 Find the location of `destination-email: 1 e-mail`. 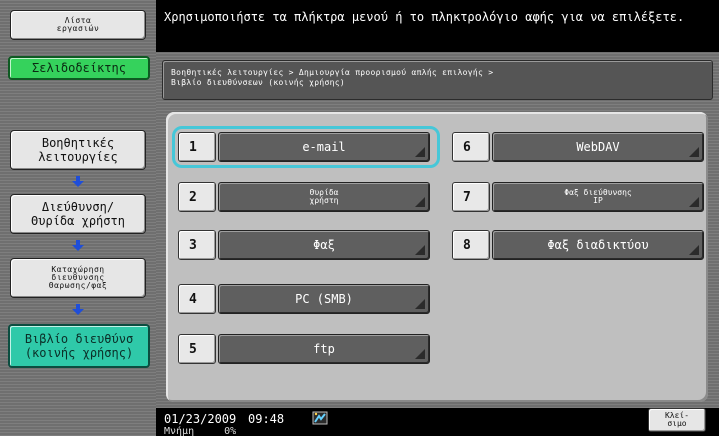

destination-email: 1 e-mail is located at coordinates (306, 147).